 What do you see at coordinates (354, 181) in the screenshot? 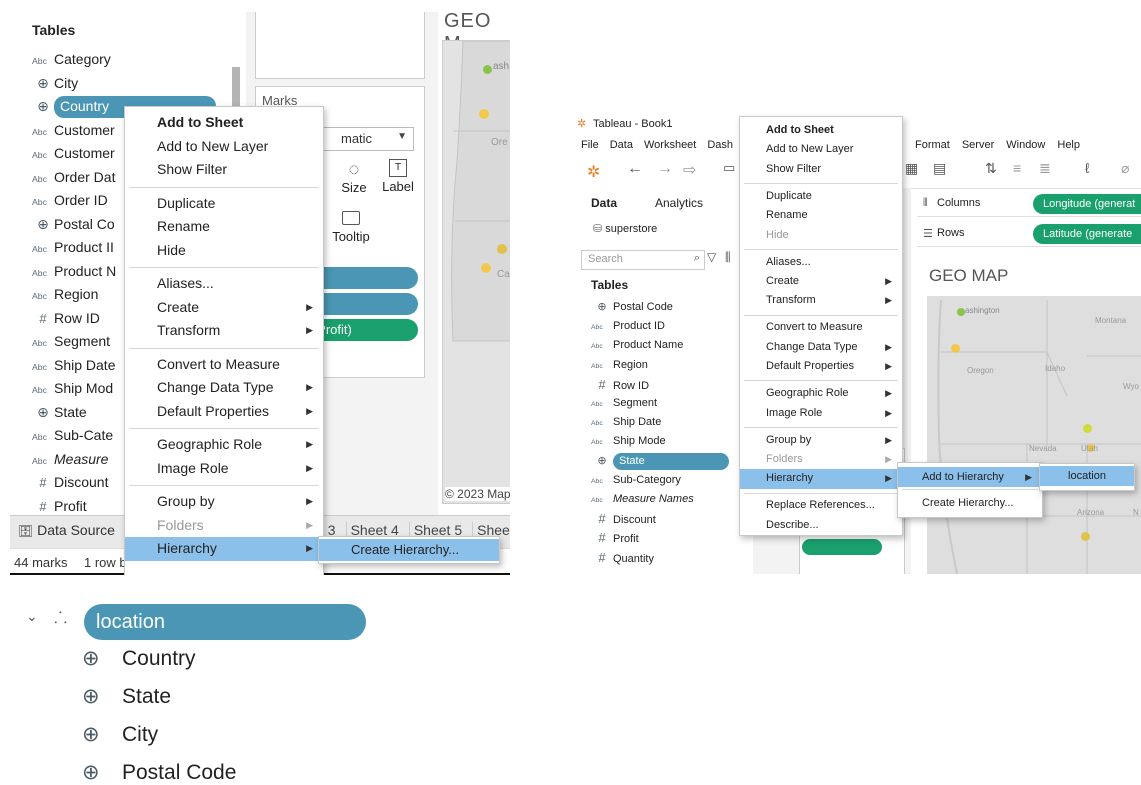
I see `size-button: ◌ Size` at bounding box center [354, 181].